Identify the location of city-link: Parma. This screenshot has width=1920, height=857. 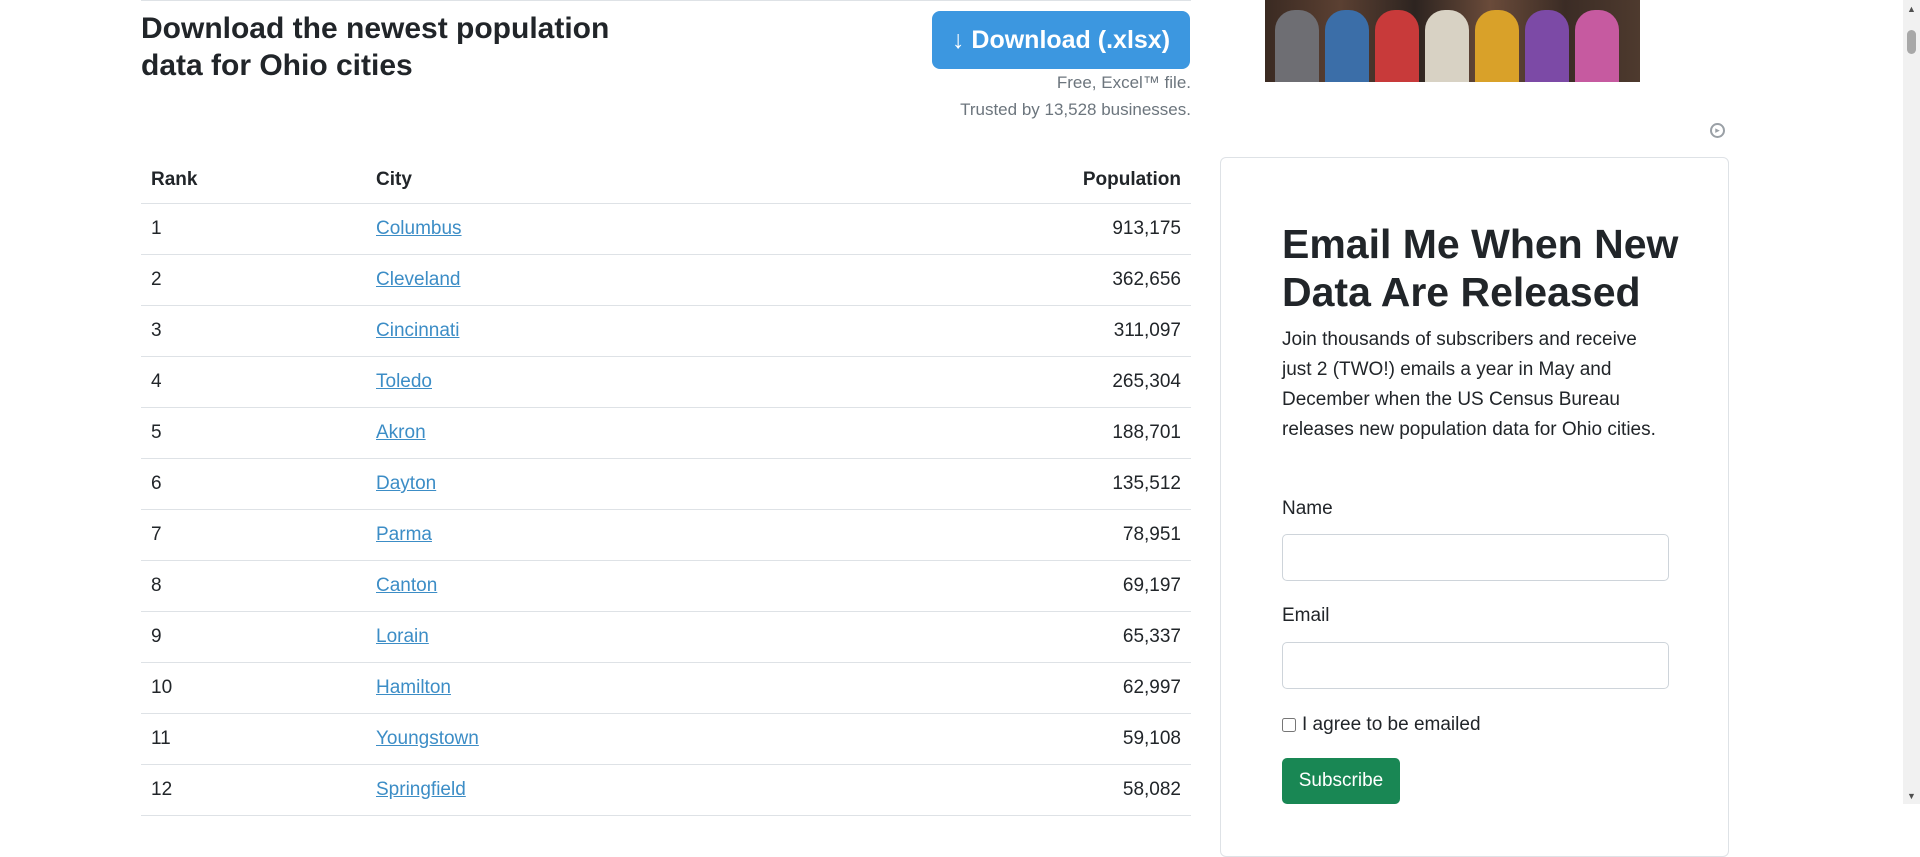
(404, 534).